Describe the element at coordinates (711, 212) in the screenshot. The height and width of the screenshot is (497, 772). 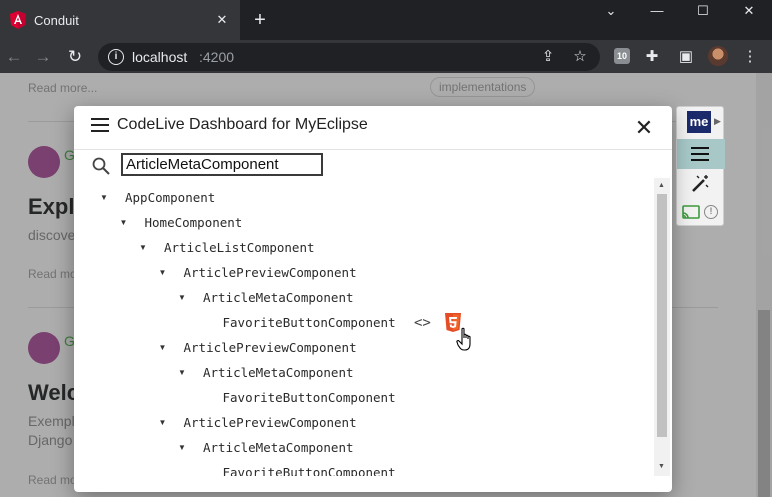
I see `info-icon: !` at that location.